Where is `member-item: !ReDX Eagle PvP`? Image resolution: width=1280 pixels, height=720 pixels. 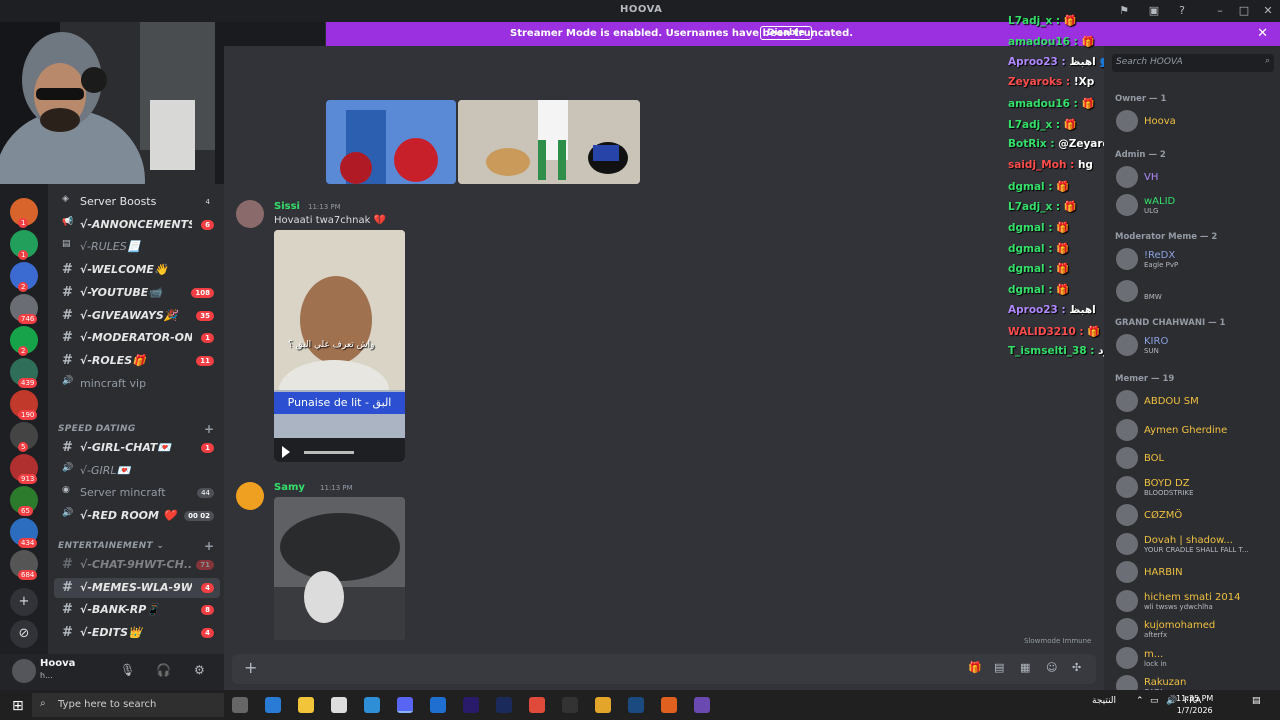 member-item: !ReDX Eagle PvP is located at coordinates (1194, 259).